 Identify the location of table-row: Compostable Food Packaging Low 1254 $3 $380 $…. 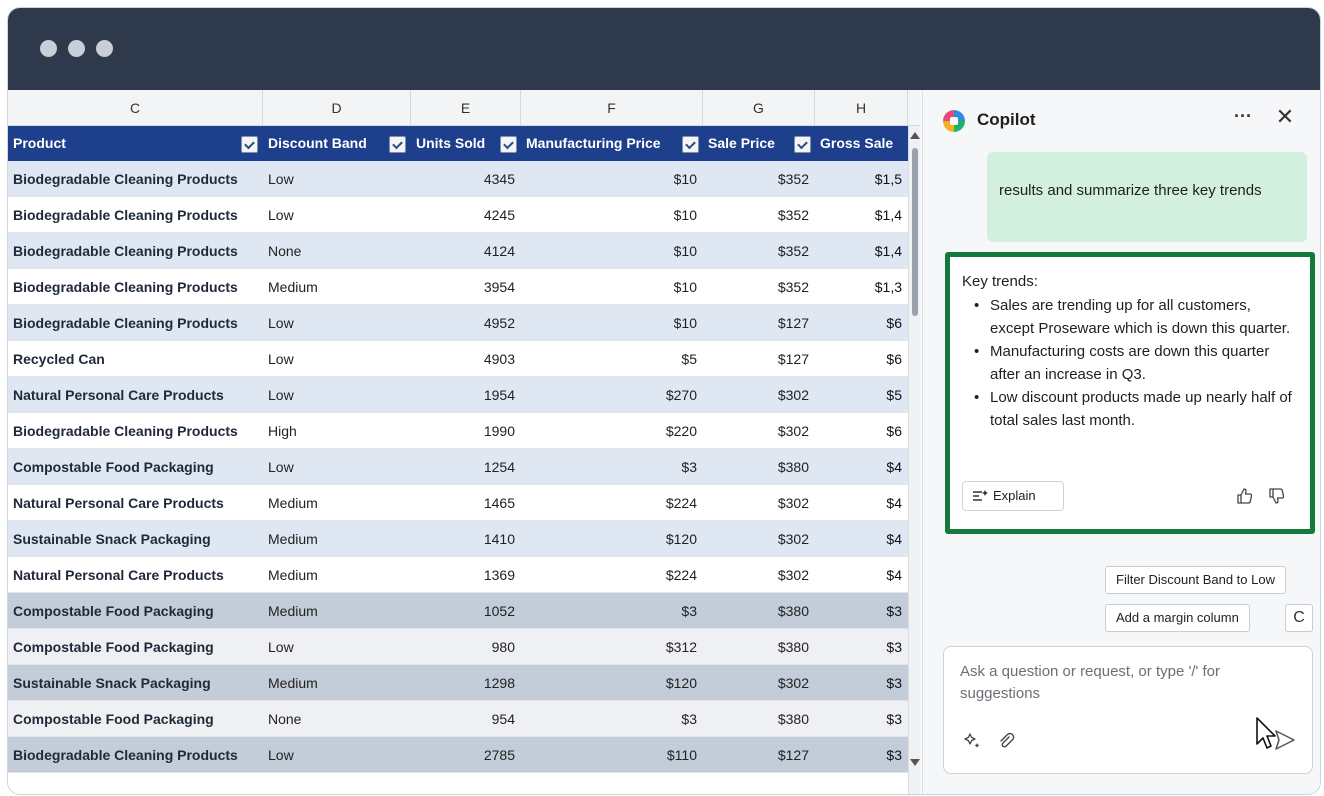
(458, 467).